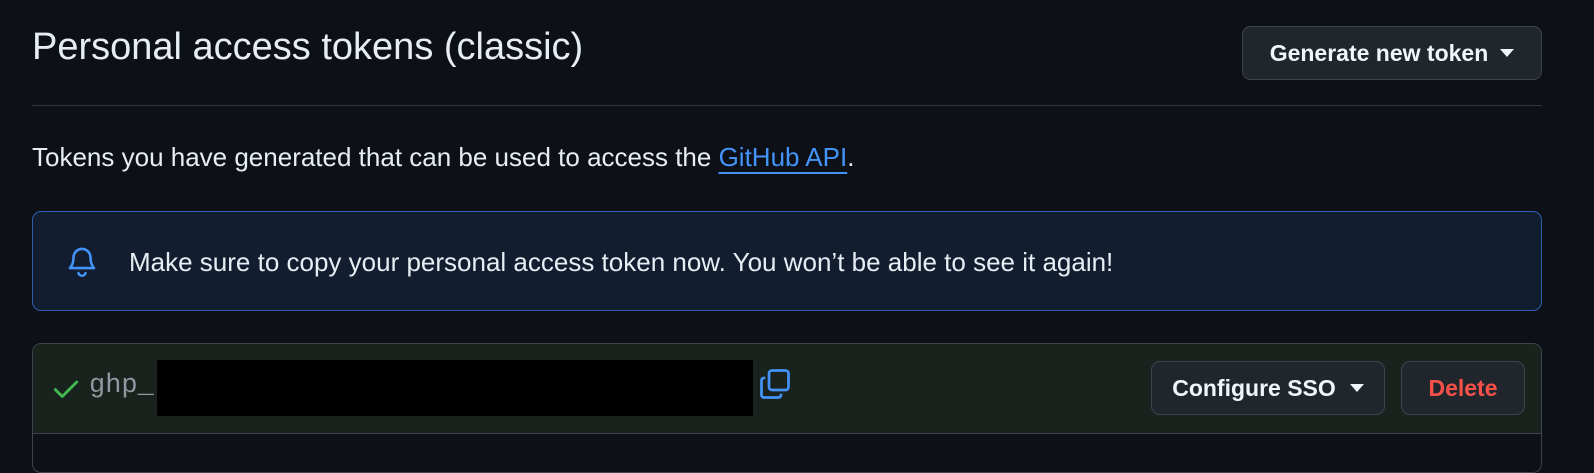 This screenshot has height=473, width=1594. What do you see at coordinates (1254, 387) in the screenshot?
I see `configure-sso-label: Configure SSO` at bounding box center [1254, 387].